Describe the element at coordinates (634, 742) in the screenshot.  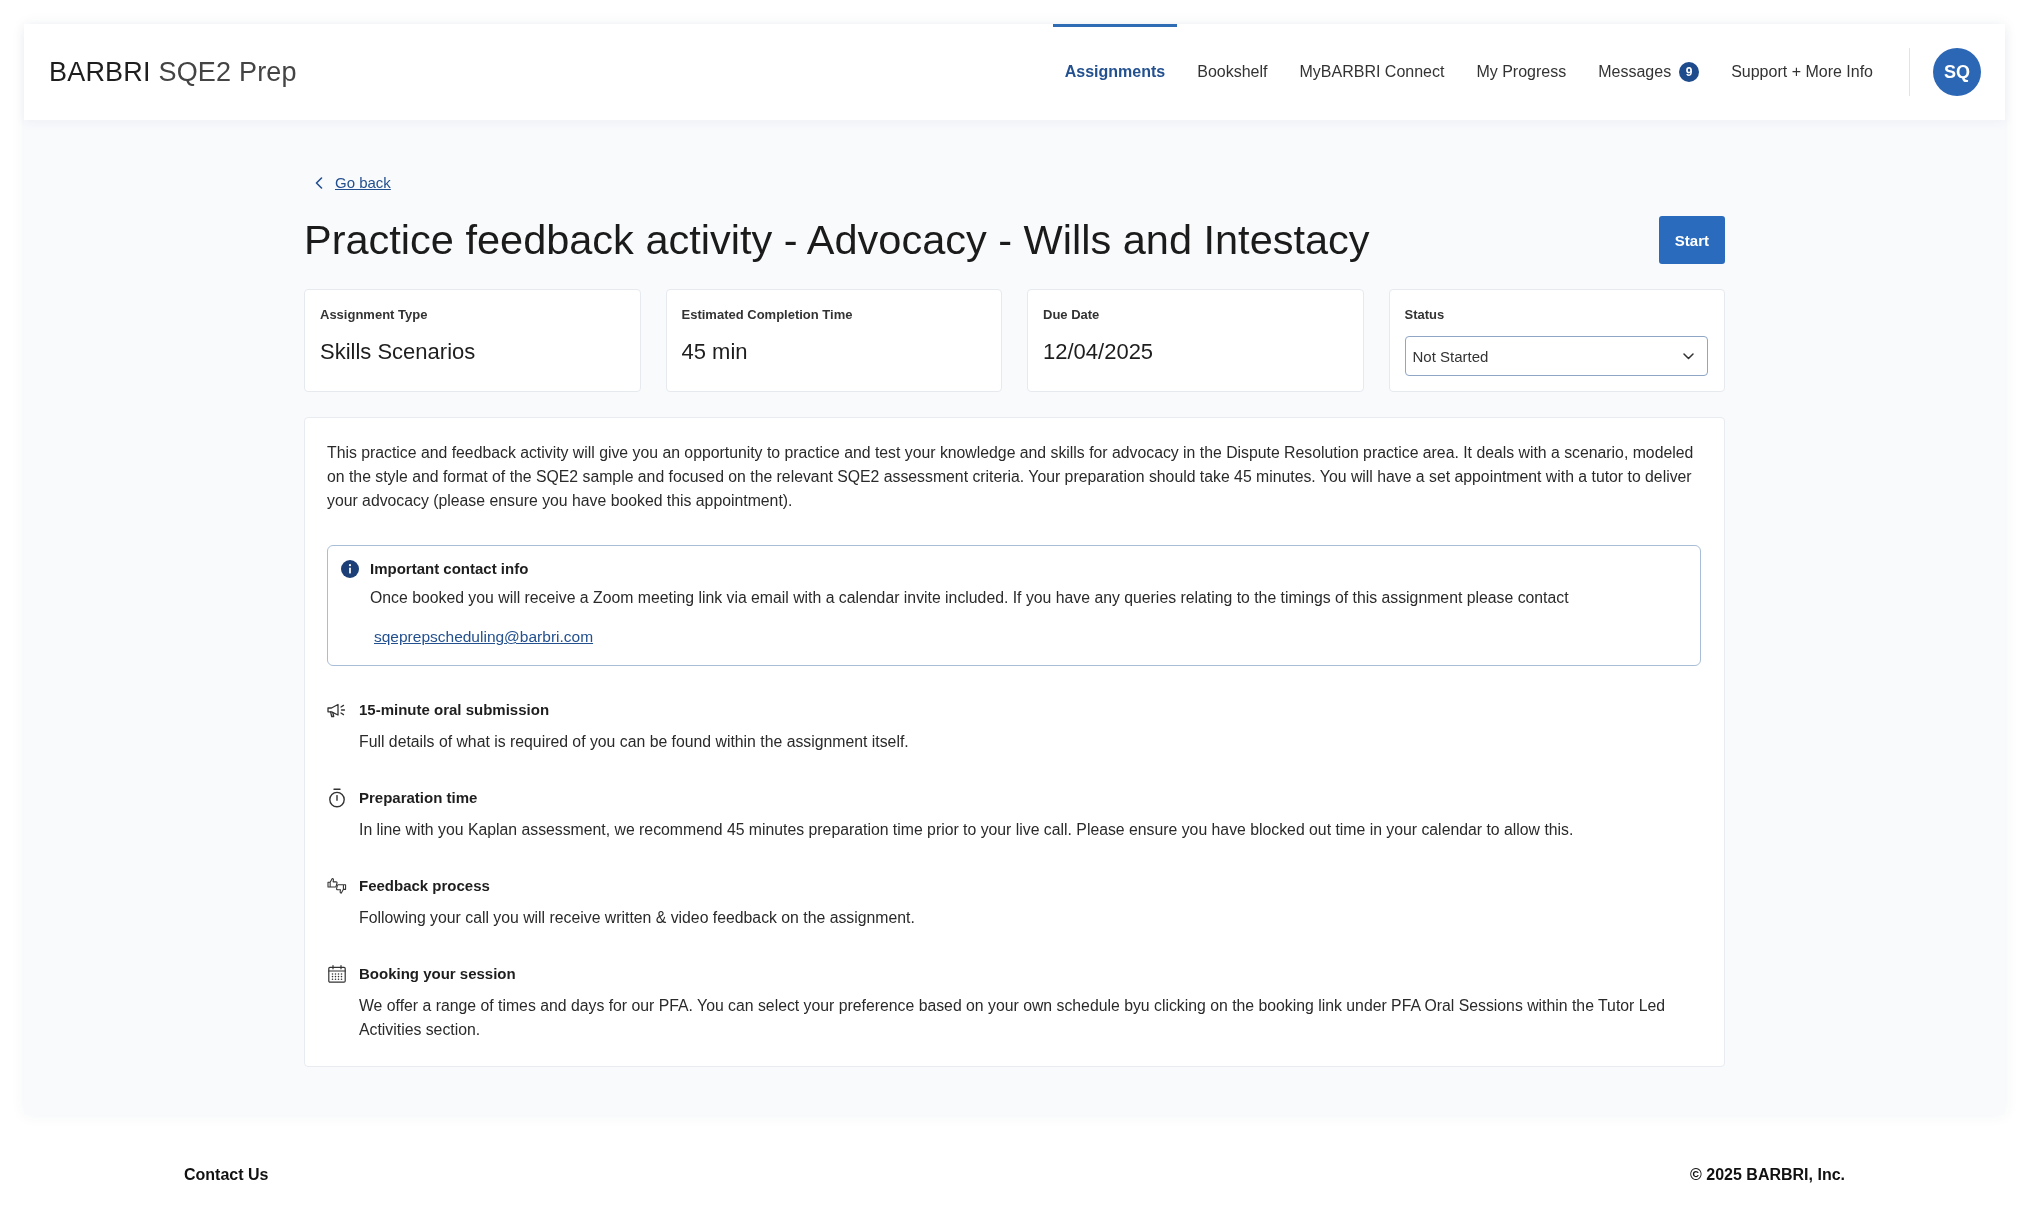
I see `section-text: Full details of what is required of you can be found within the assignment itself.` at that location.